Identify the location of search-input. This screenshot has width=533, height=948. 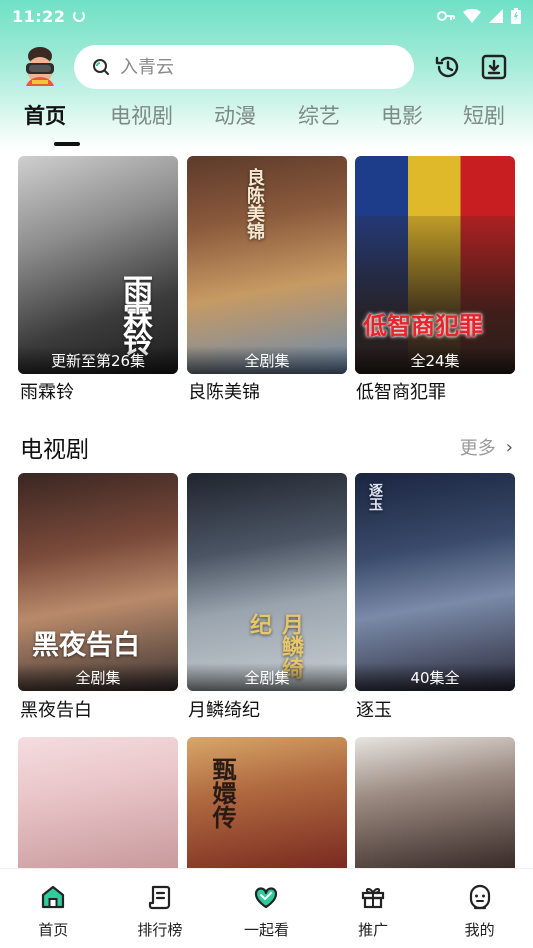
(250, 67).